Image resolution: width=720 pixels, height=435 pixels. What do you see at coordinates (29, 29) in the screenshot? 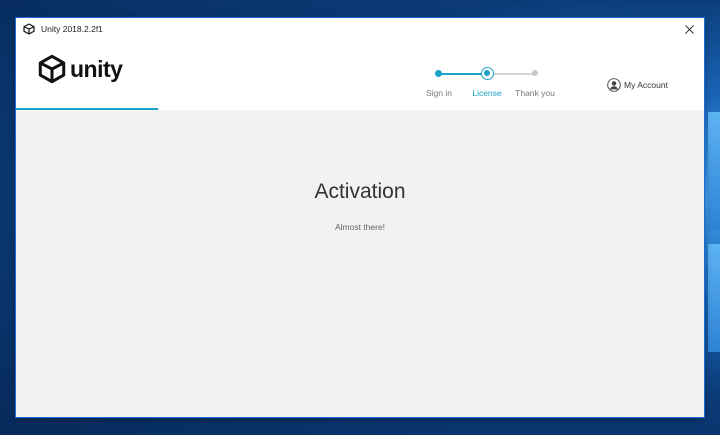
I see `unity-logo-icon` at bounding box center [29, 29].